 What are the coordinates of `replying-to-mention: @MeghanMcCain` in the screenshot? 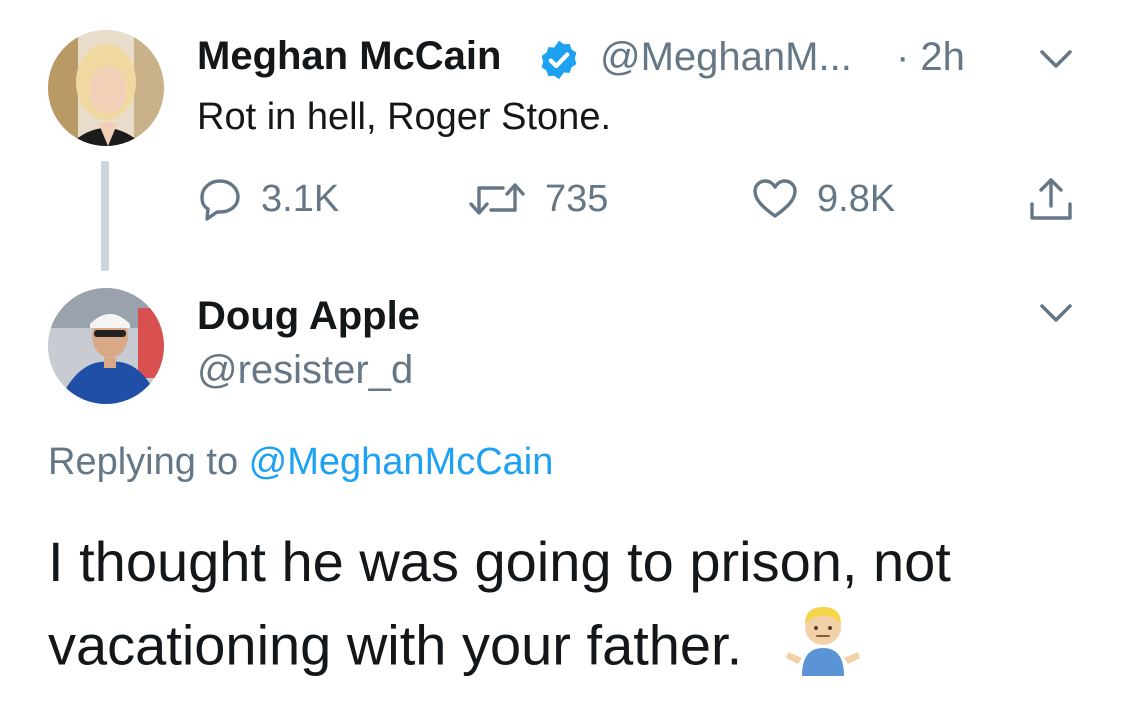 It's located at (401, 462).